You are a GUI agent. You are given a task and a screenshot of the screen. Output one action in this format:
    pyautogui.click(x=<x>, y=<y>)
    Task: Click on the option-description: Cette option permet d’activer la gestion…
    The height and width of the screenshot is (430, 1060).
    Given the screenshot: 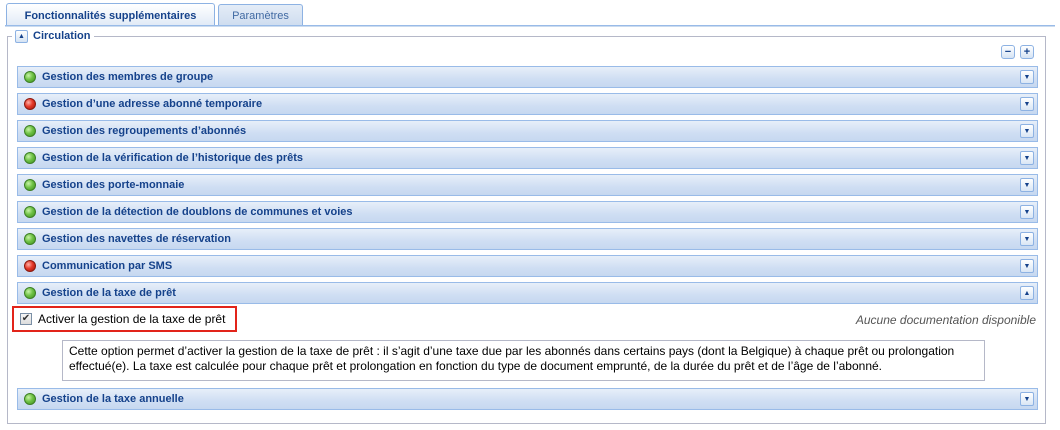 What is the action you would take?
    pyautogui.click(x=523, y=360)
    